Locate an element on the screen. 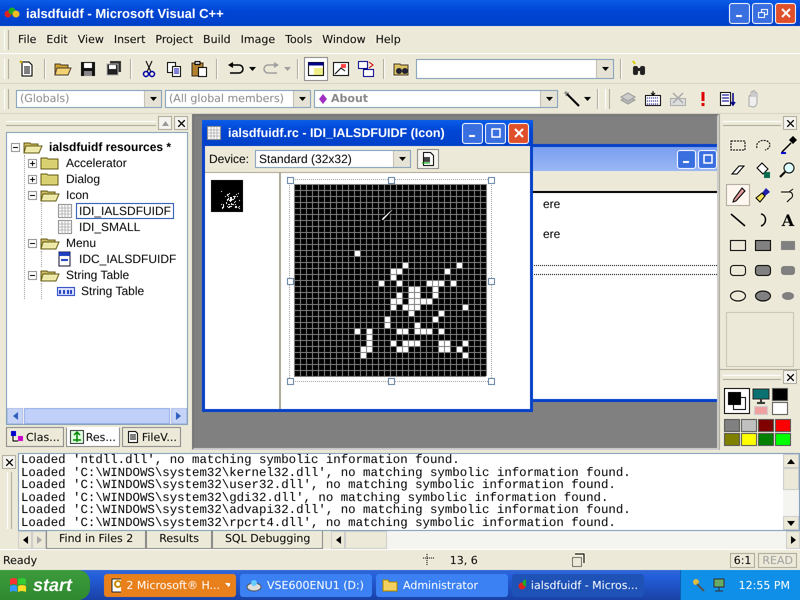 The width and height of the screenshot is (800, 600). close-pane-button is located at coordinates (181, 123).